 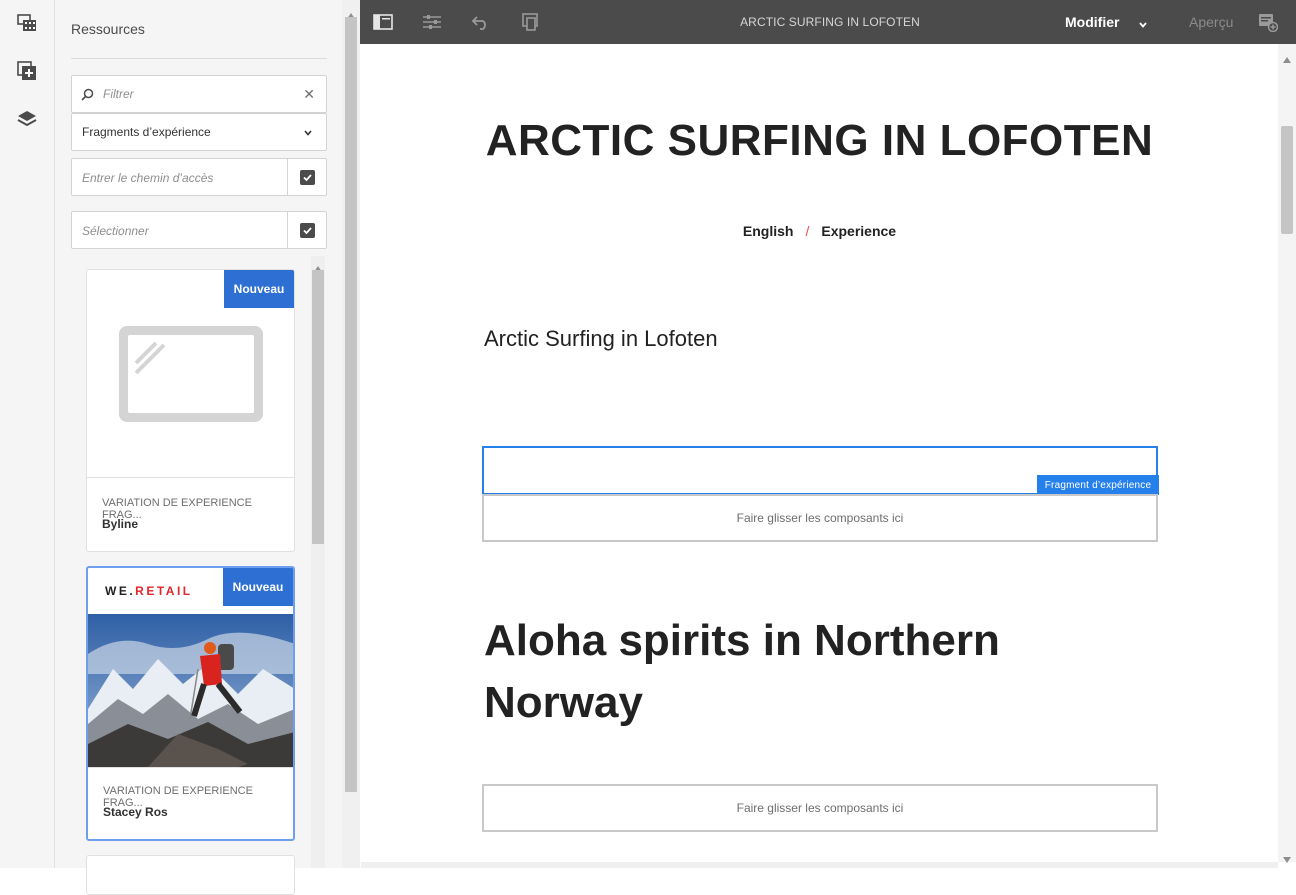 I want to click on scroll-up-arrow-icon, so click(x=1287, y=59).